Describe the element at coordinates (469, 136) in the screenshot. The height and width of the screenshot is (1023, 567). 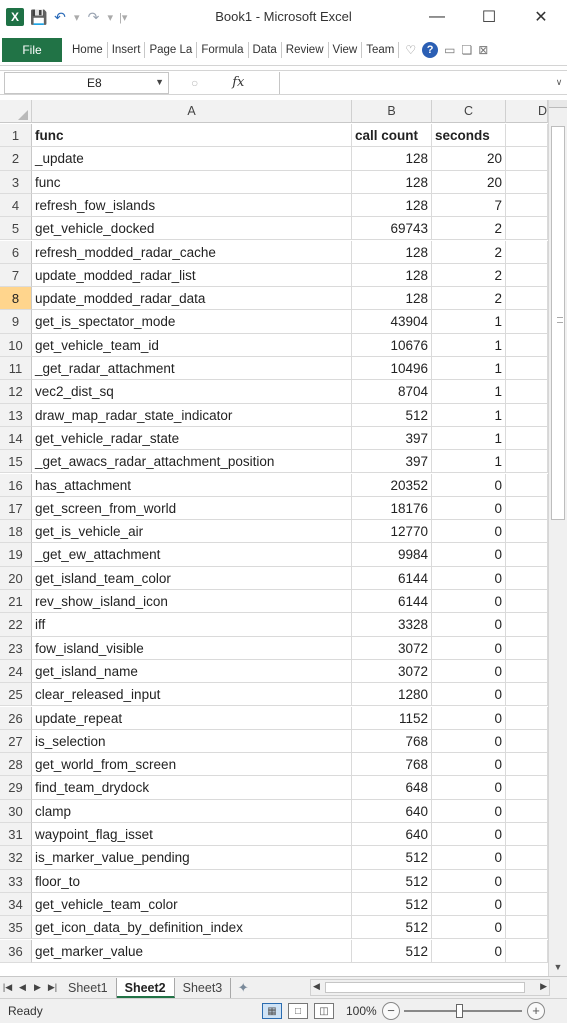
I see `cell-seconds: seconds` at that location.